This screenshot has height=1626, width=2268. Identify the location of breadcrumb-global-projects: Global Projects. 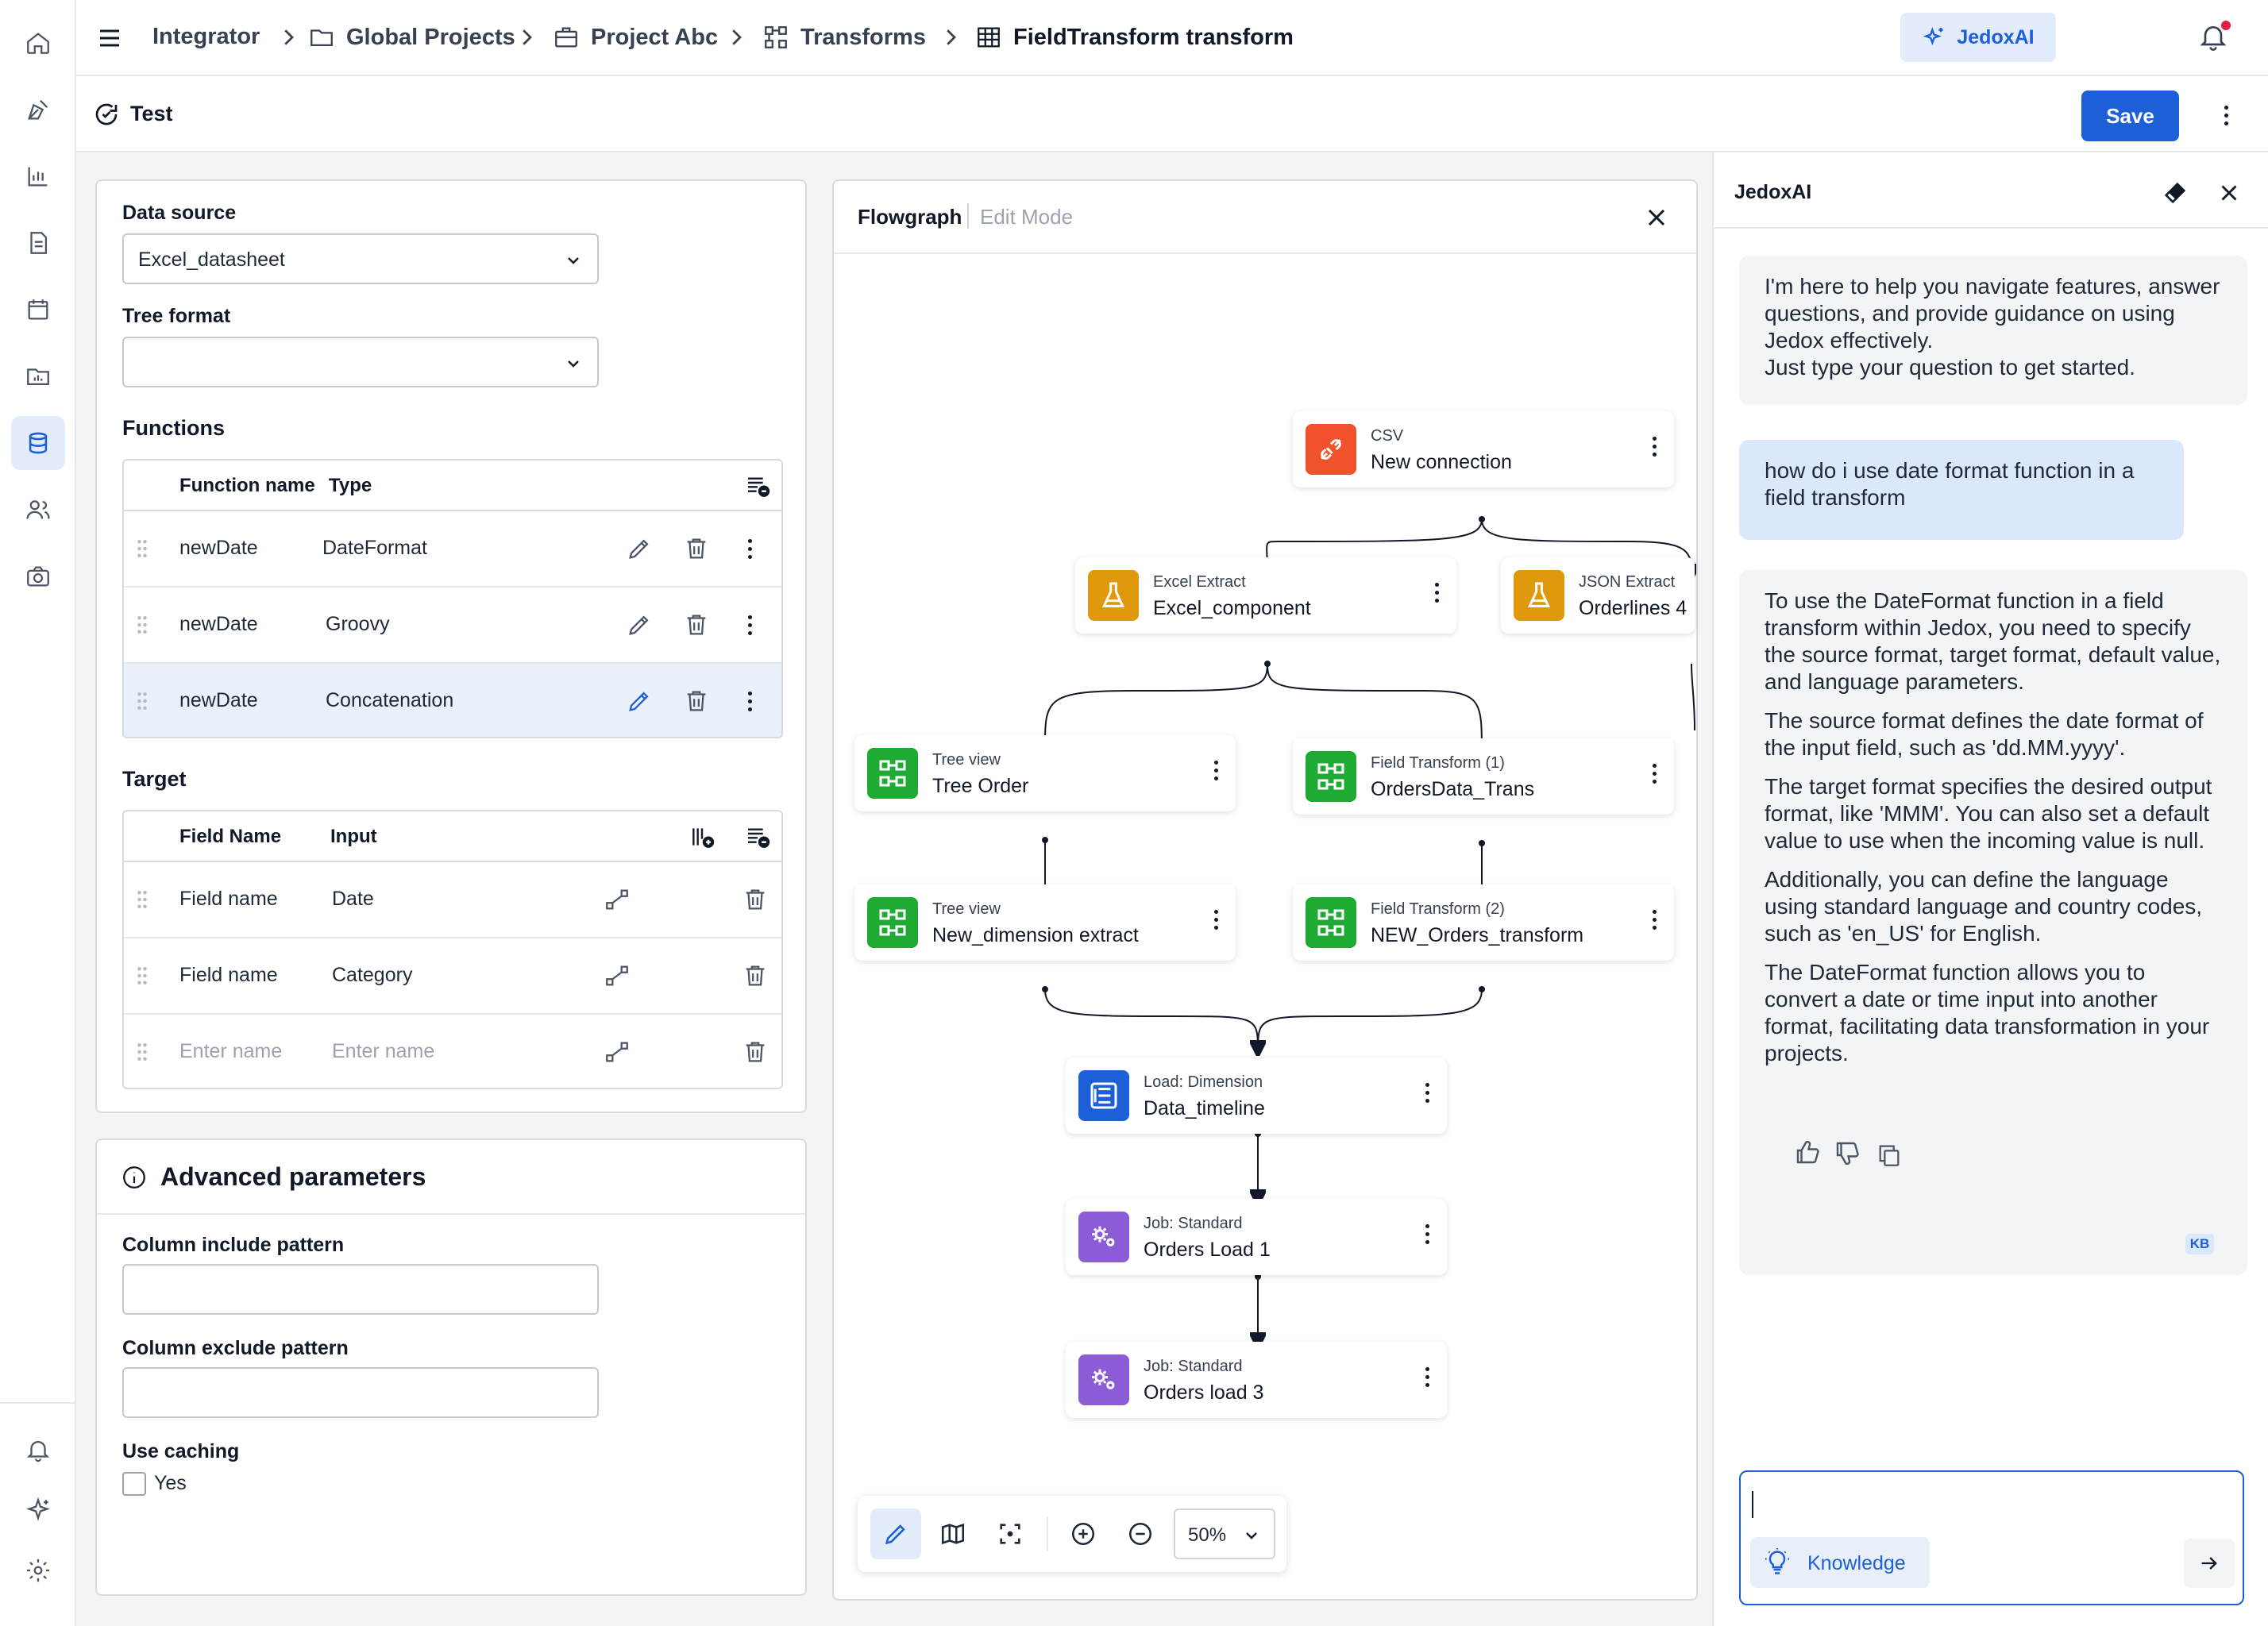
(411, 37).